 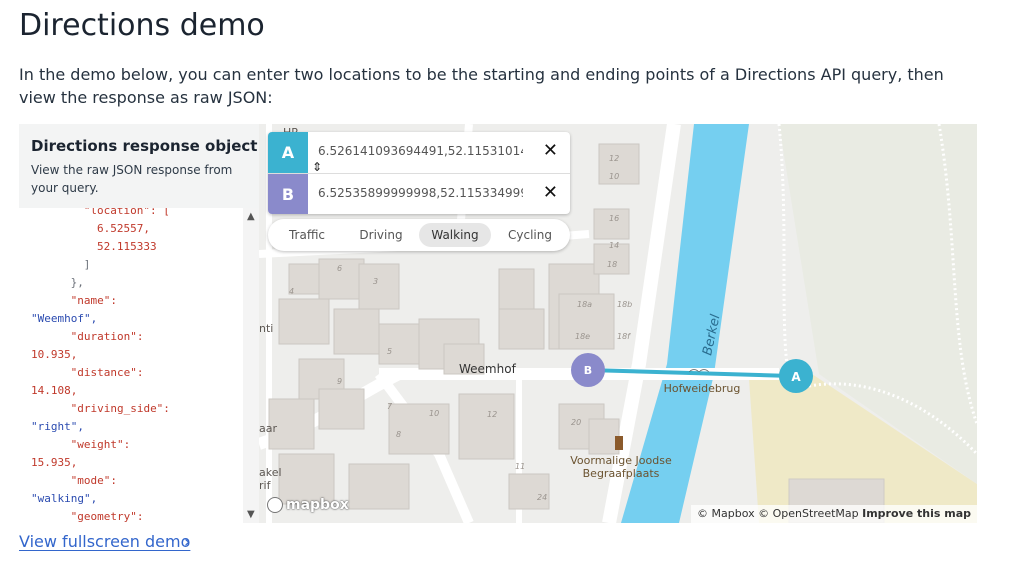 I want to click on json-code-line: 10.935,, so click(x=54, y=354).